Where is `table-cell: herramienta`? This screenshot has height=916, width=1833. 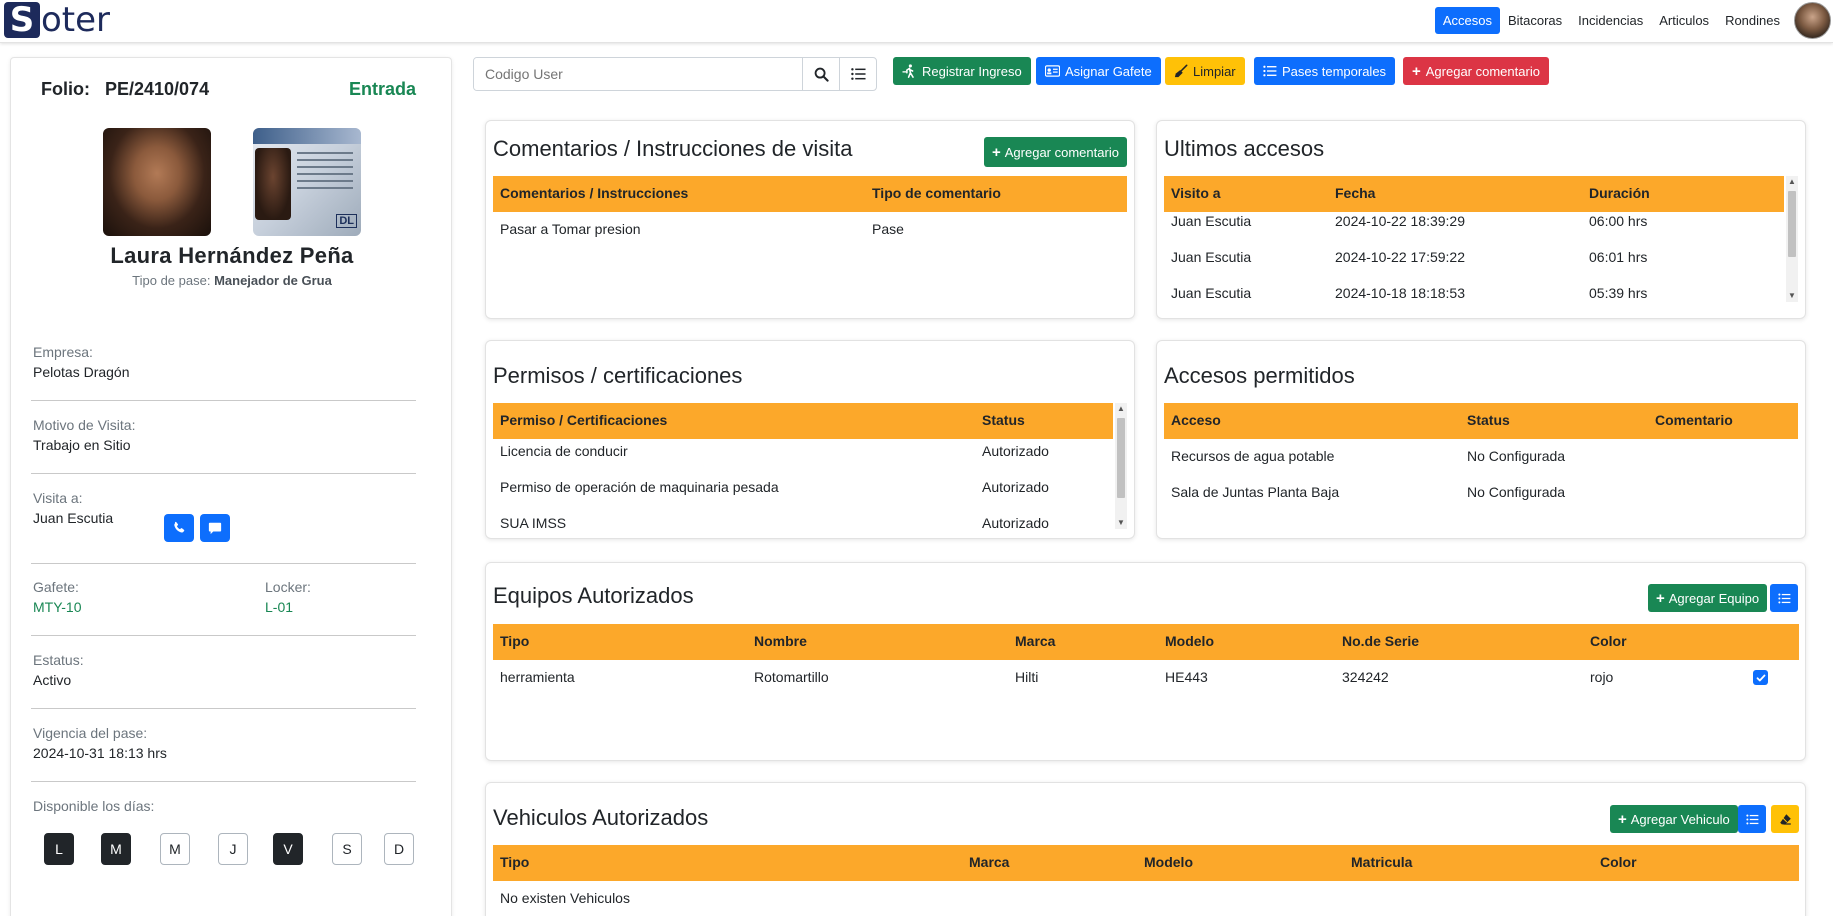 table-cell: herramienta is located at coordinates (537, 677).